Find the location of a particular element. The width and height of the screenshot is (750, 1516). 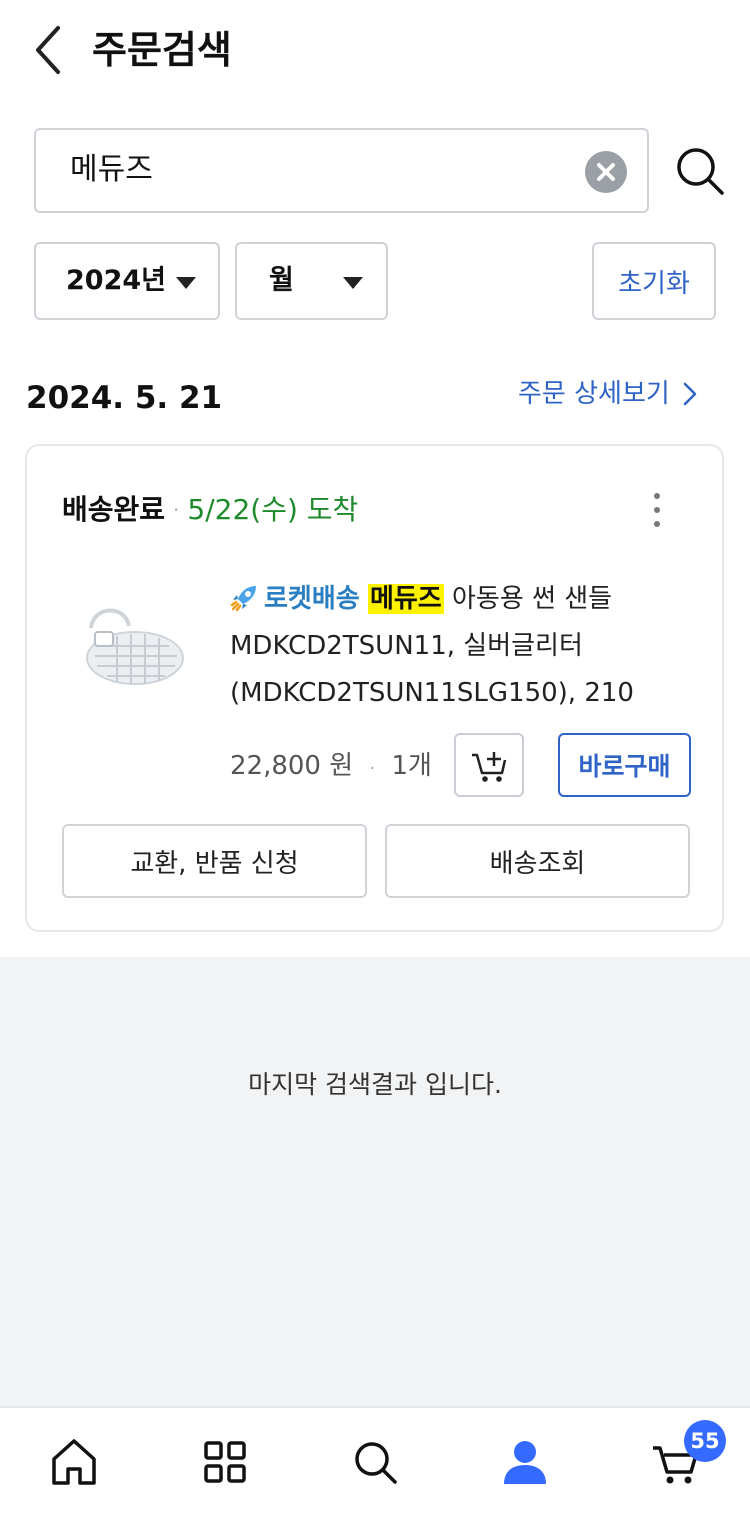

cart-count-badge: 55 is located at coordinates (705, 1441).